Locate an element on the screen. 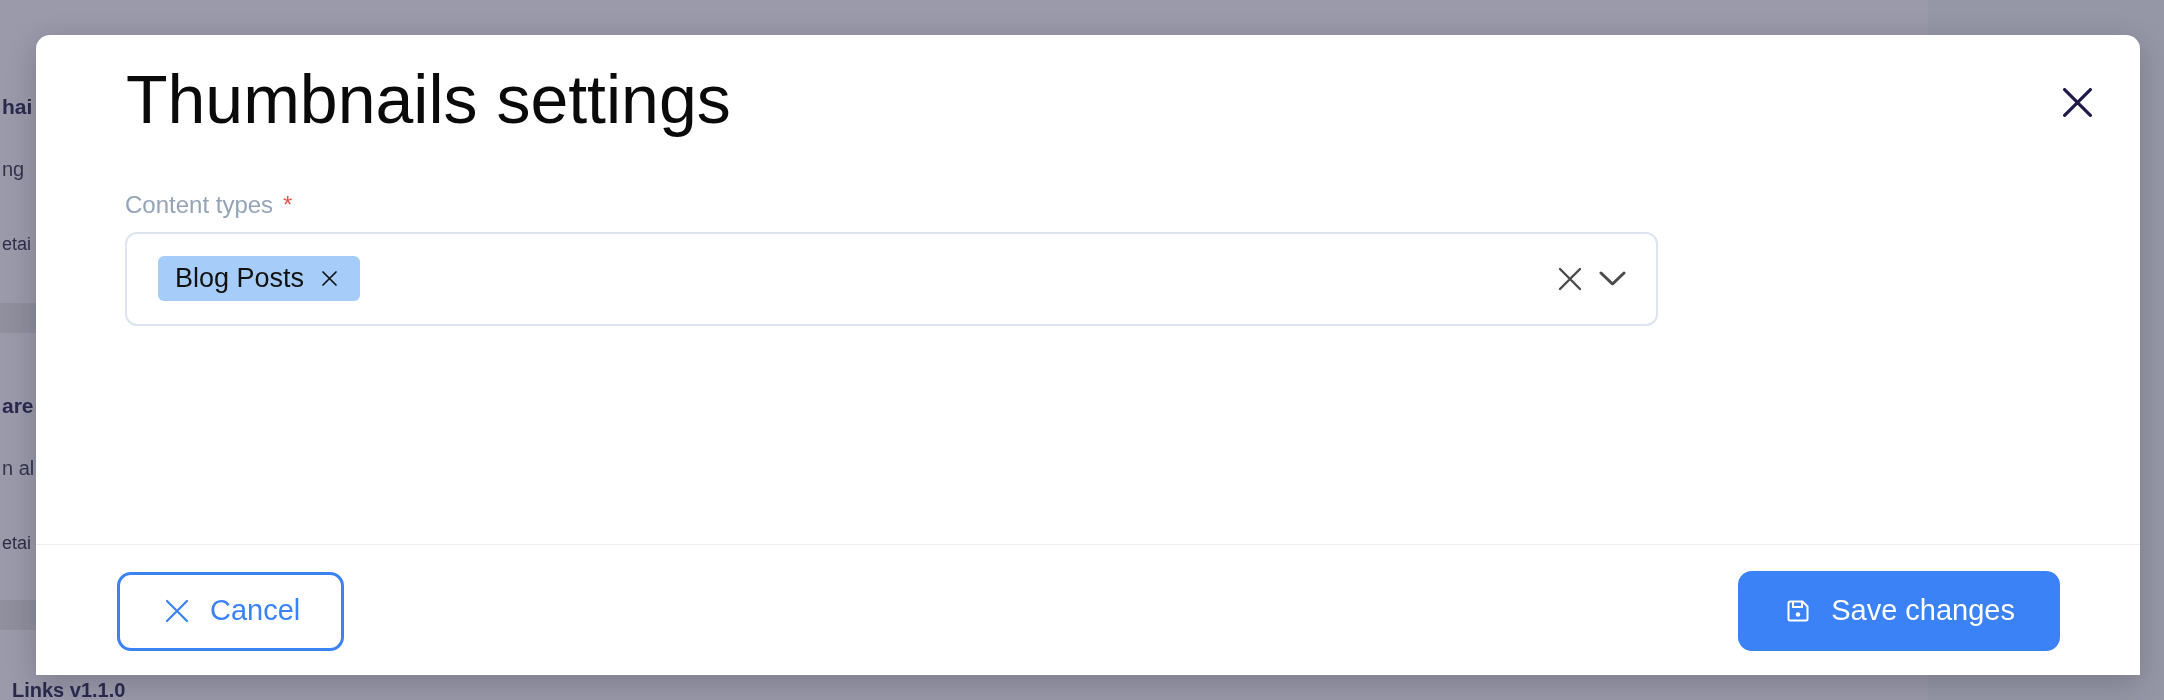 Image resolution: width=2164 pixels, height=700 pixels. field-label: Content types is located at coordinates (199, 204).